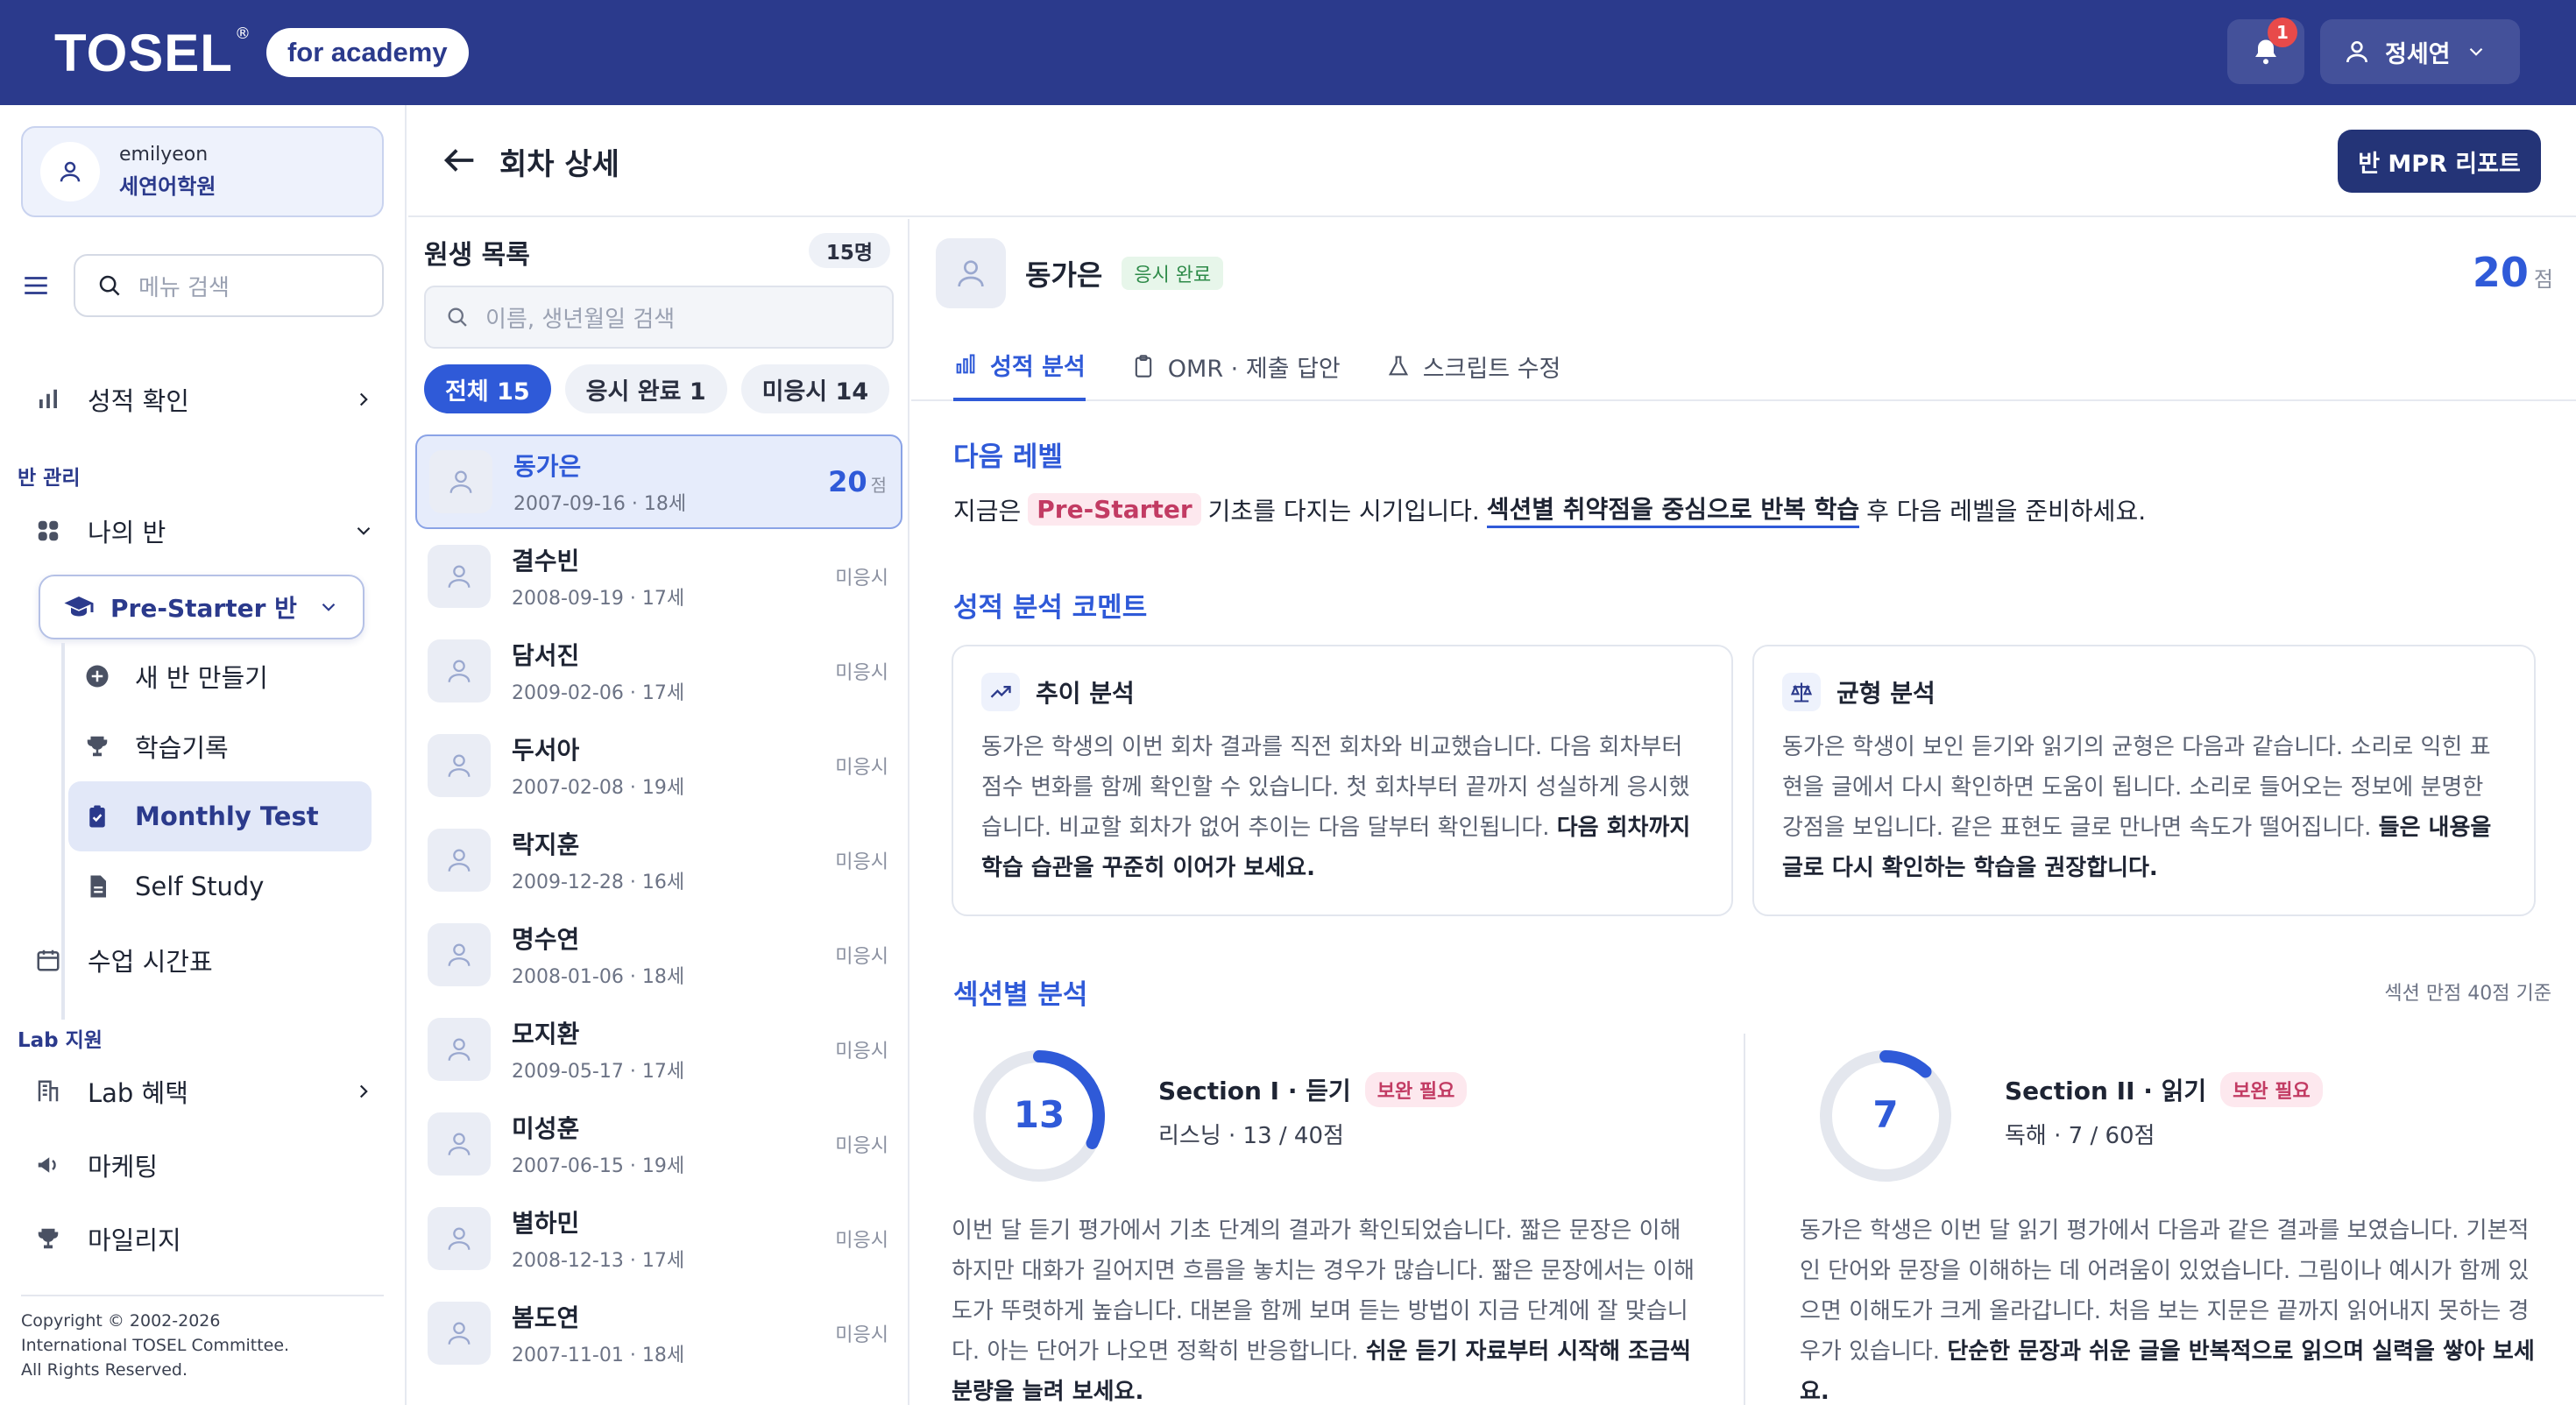 The width and height of the screenshot is (2576, 1405). What do you see at coordinates (460, 160) in the screenshot?
I see `back-arrow-icon` at bounding box center [460, 160].